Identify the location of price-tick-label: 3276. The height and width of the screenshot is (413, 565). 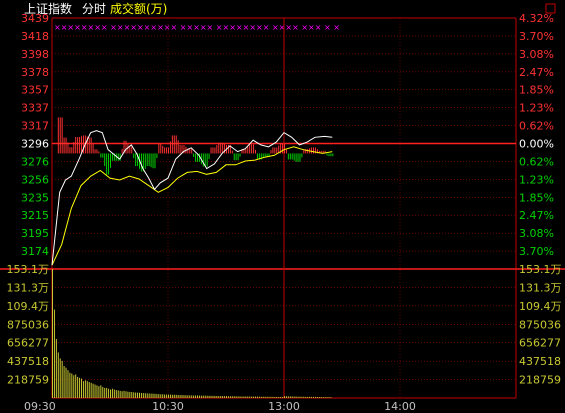
(35, 161).